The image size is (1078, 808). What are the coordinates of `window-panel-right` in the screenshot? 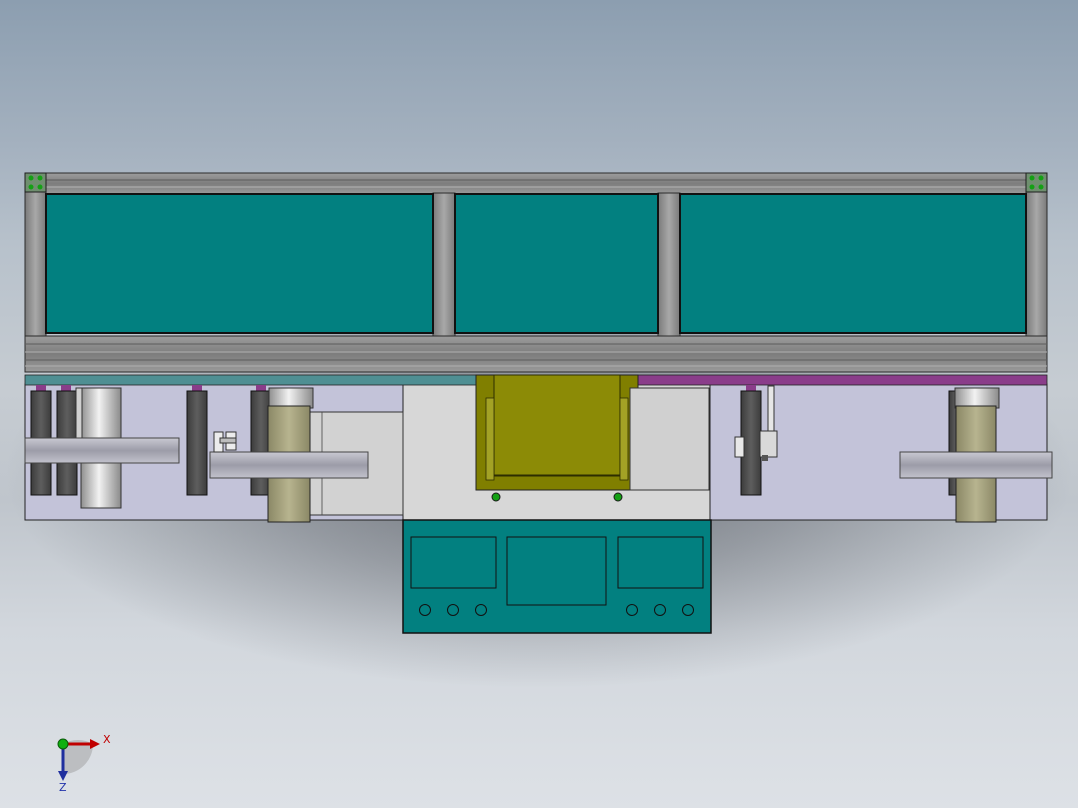 It's located at (853, 263).